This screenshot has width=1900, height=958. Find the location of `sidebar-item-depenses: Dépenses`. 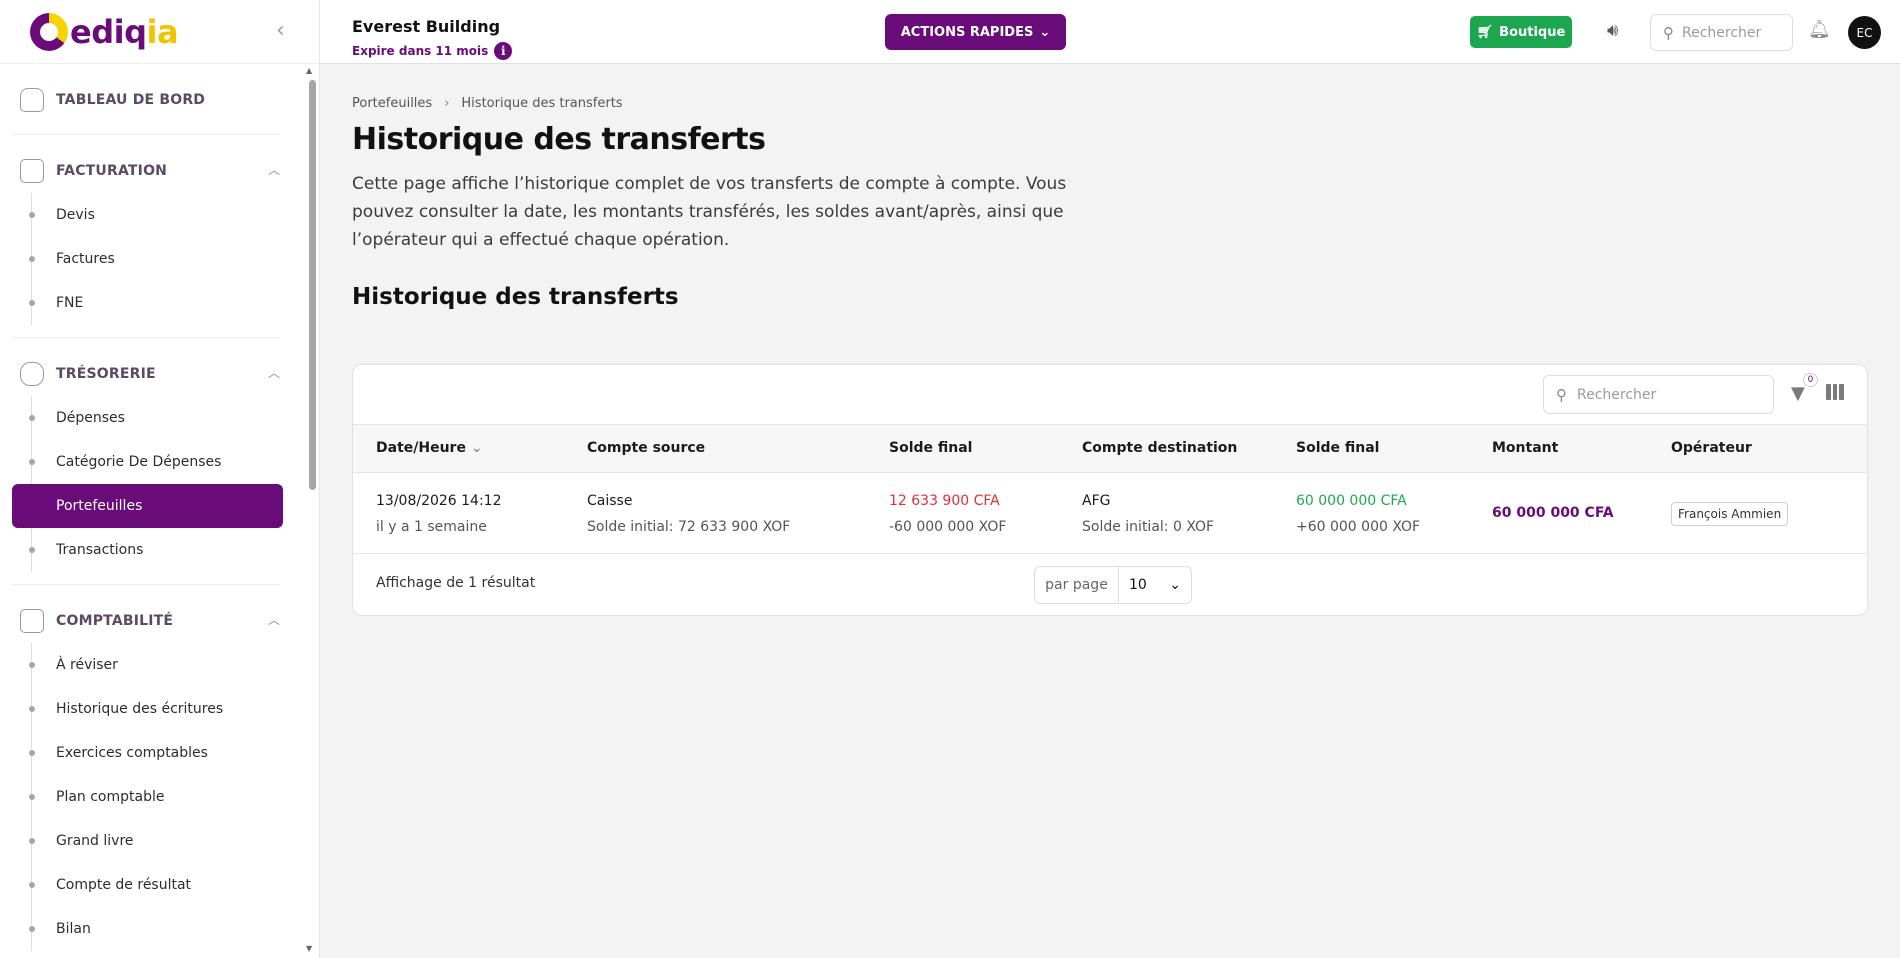

sidebar-item-depenses: Dépenses is located at coordinates (155, 418).